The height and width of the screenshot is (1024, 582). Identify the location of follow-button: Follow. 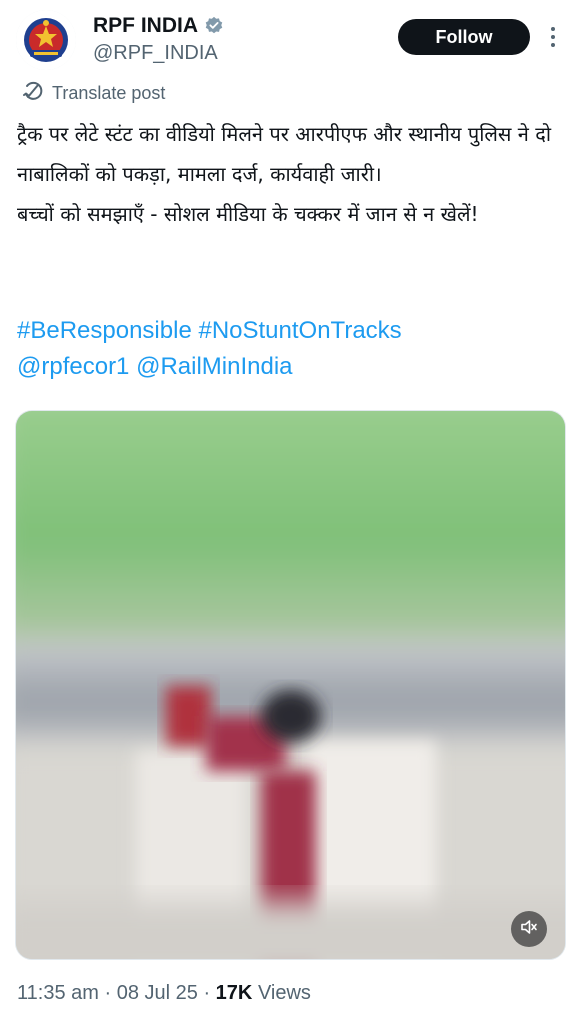
(464, 37).